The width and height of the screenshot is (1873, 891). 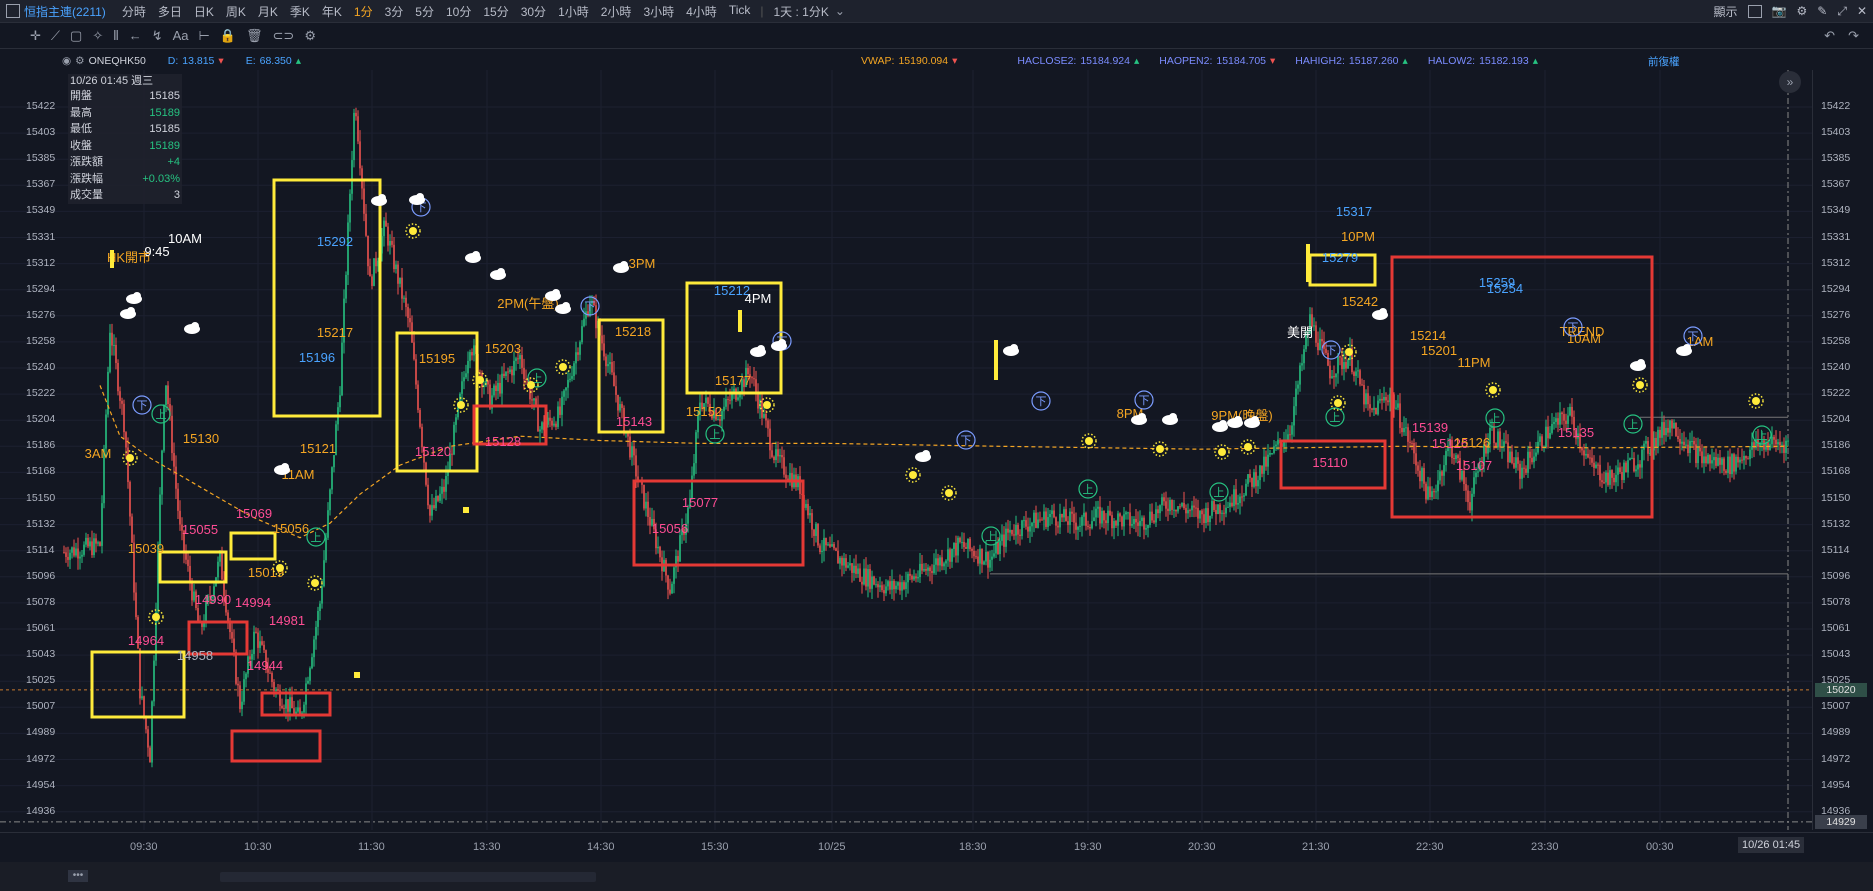 I want to click on close-icon: ✕, so click(x=1862, y=11).